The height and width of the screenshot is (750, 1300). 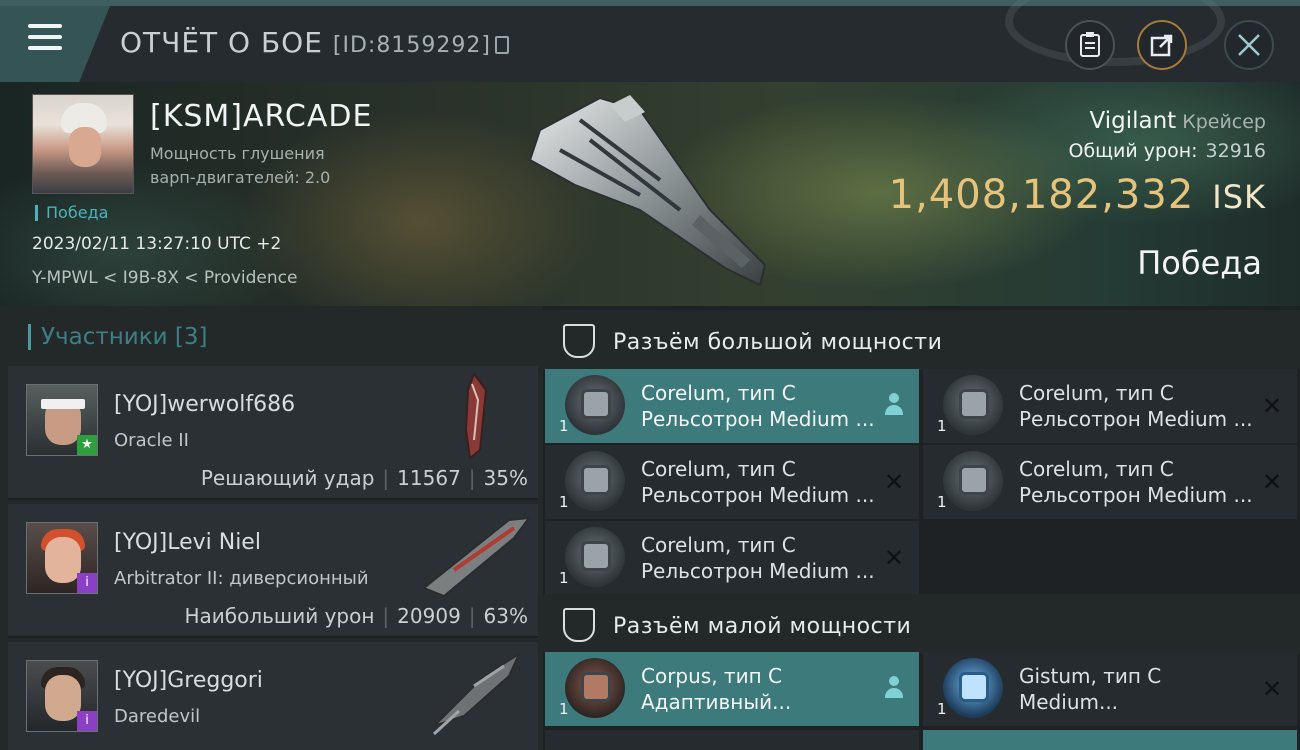 I want to click on shield-booster-icon, so click(x=973, y=688).